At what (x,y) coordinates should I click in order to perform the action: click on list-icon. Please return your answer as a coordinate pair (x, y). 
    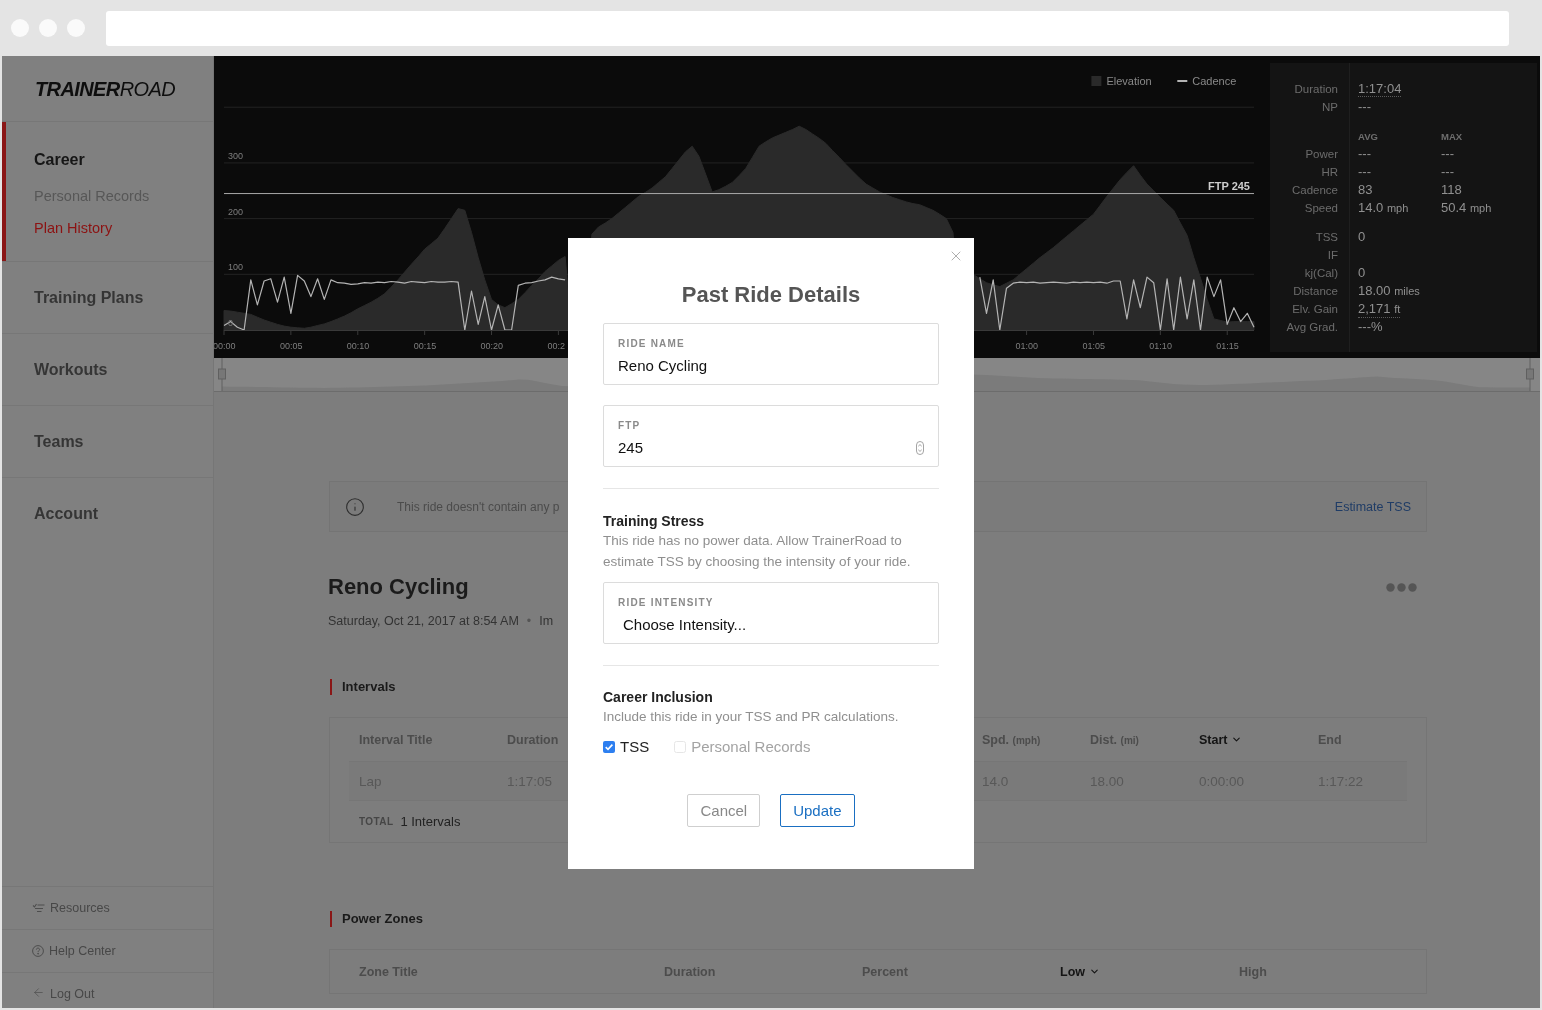
    Looking at the image, I should click on (38, 908).